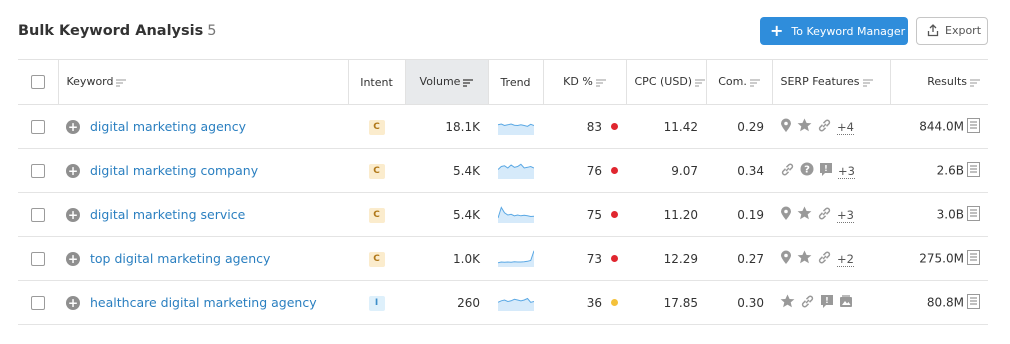  What do you see at coordinates (738, 82) in the screenshot?
I see `column-header-com: Com.` at bounding box center [738, 82].